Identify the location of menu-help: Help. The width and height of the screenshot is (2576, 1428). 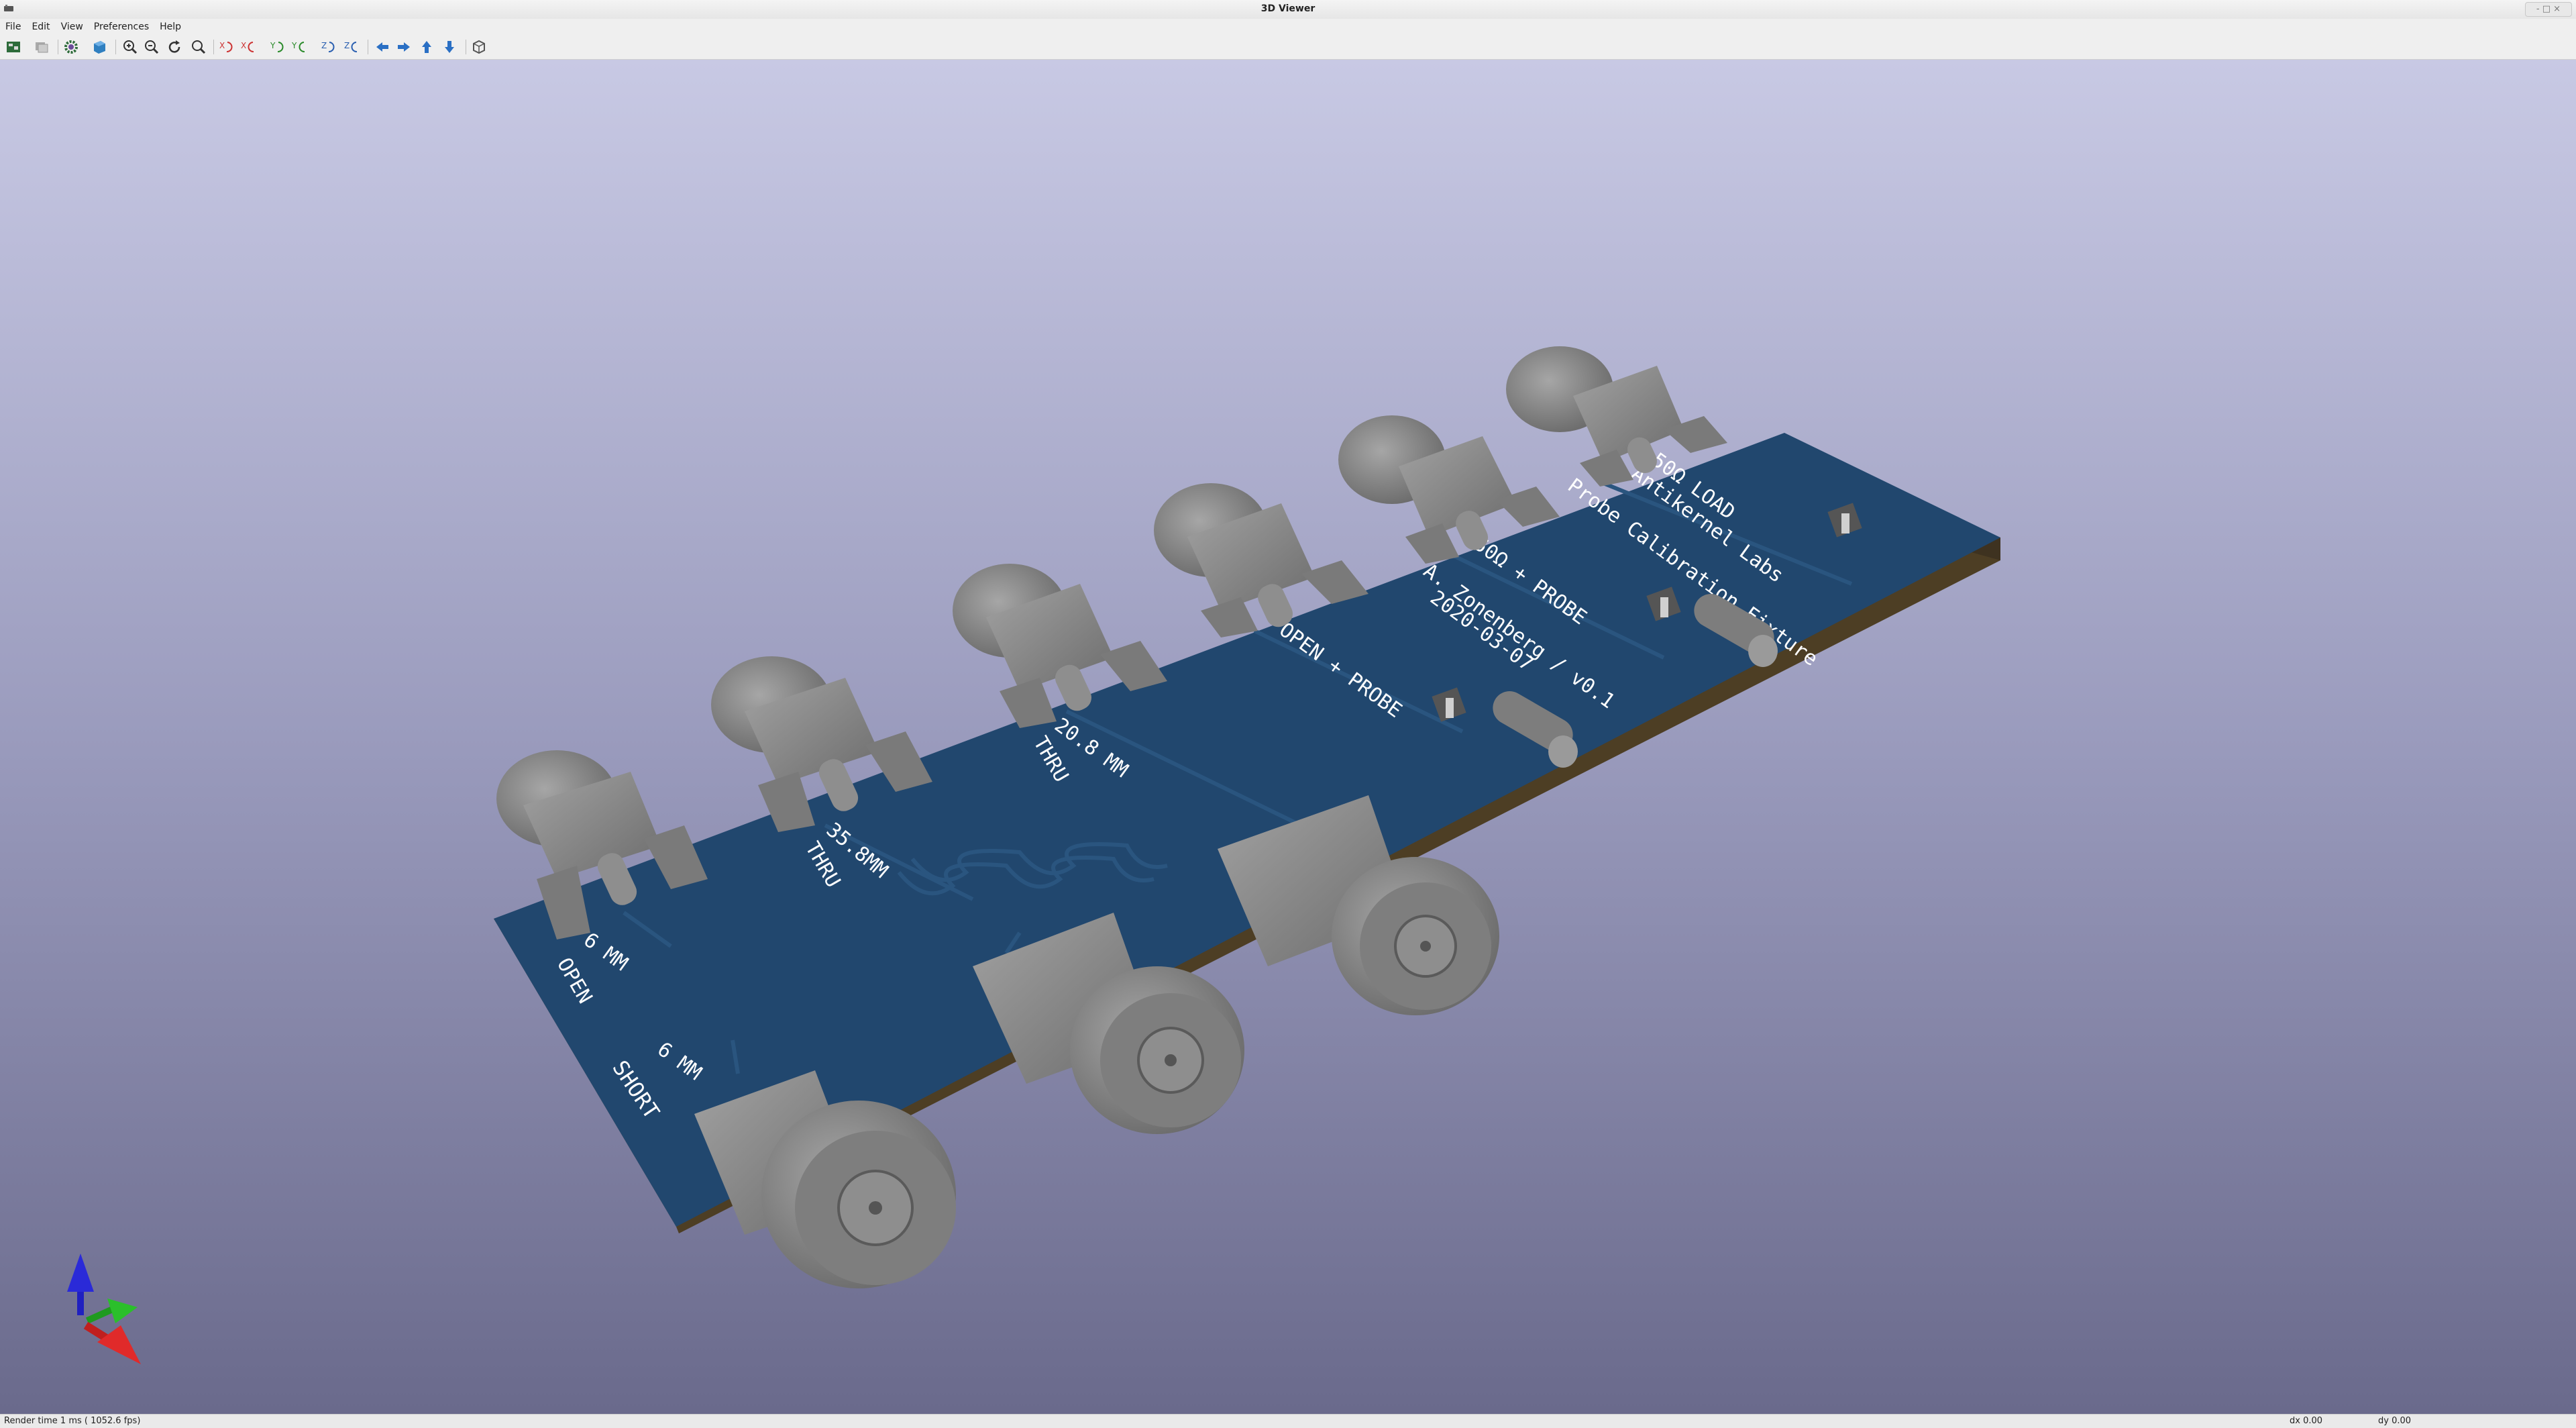
(170, 27).